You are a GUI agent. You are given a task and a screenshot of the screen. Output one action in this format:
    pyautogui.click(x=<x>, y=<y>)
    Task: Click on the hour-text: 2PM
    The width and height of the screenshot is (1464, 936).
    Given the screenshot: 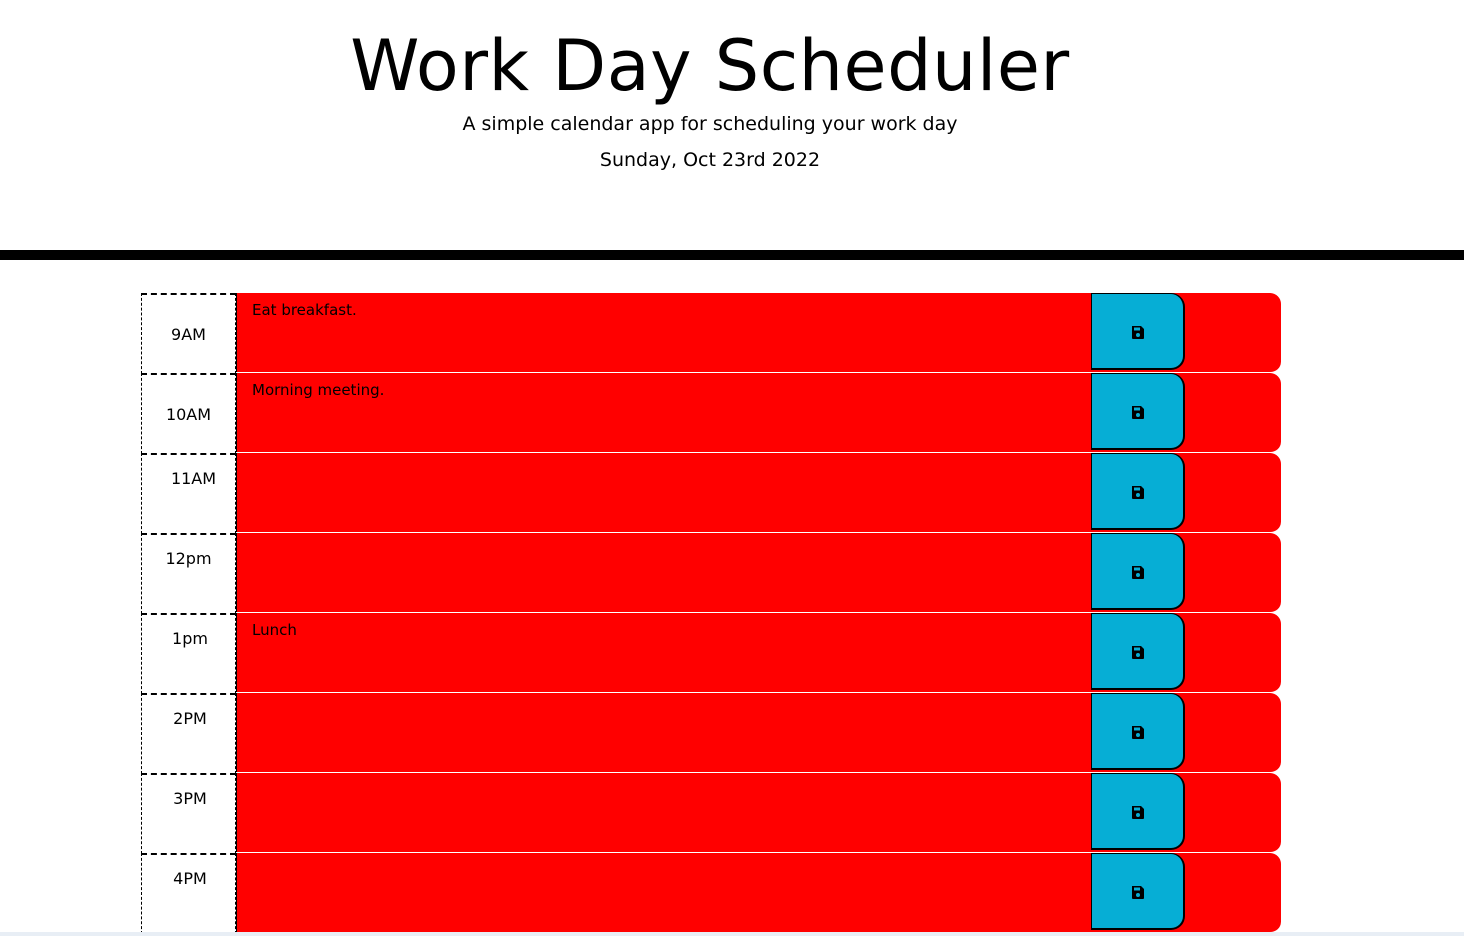 What is the action you would take?
    pyautogui.click(x=190, y=718)
    